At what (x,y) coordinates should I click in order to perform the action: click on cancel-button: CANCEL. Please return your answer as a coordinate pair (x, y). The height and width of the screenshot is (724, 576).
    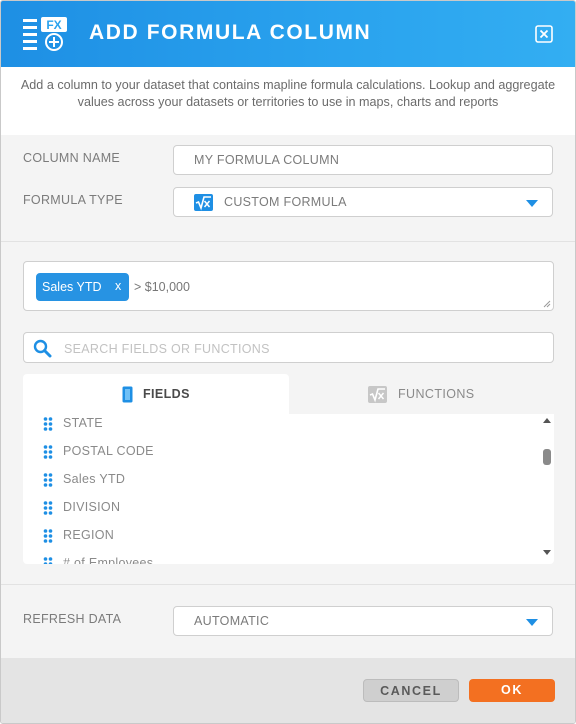
    Looking at the image, I should click on (411, 690).